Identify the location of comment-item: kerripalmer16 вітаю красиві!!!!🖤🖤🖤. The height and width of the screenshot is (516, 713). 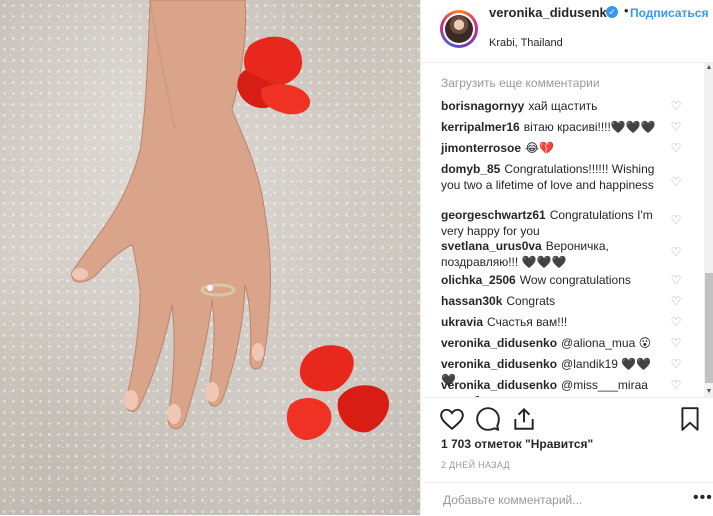
(553, 127).